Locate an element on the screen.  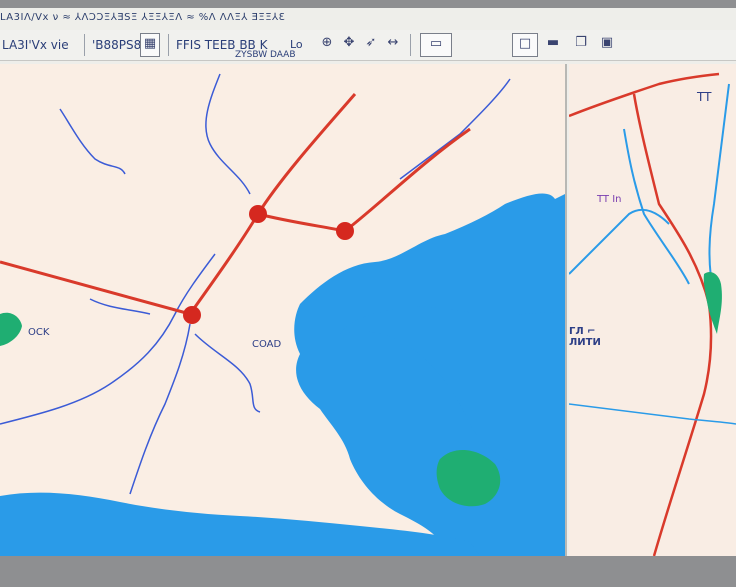
maximize-button: □ is located at coordinates (525, 45).